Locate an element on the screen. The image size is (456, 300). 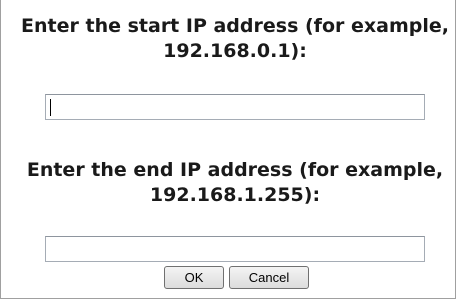
text-caret is located at coordinates (50, 107).